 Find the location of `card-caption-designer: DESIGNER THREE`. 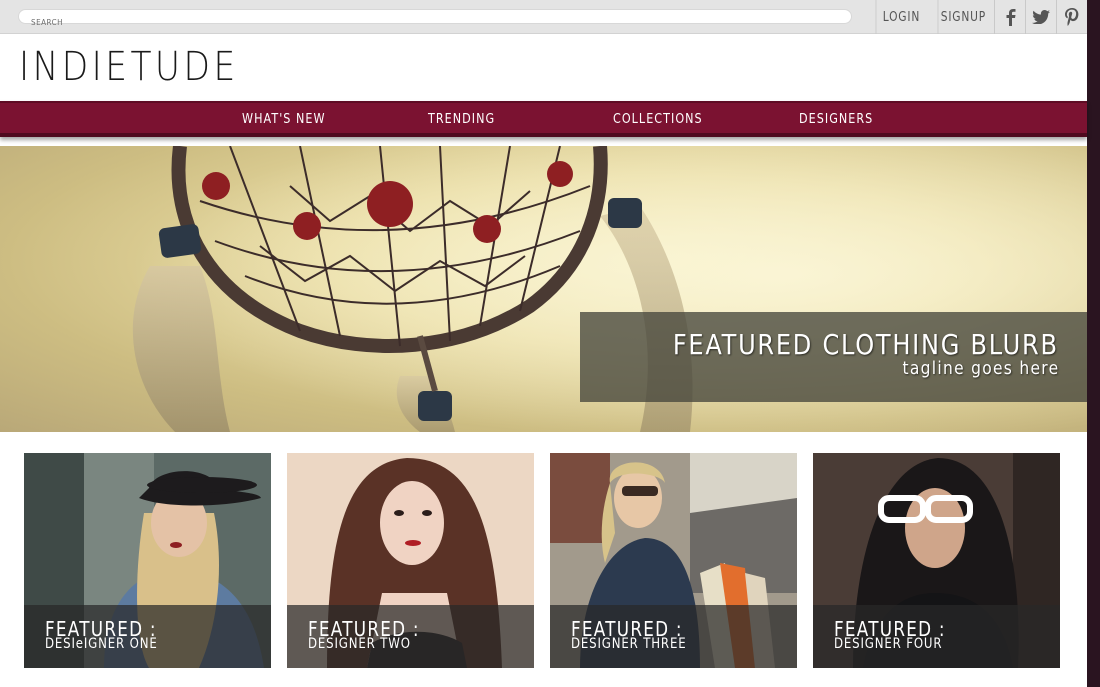

card-caption-designer: DESIGNER THREE is located at coordinates (629, 644).